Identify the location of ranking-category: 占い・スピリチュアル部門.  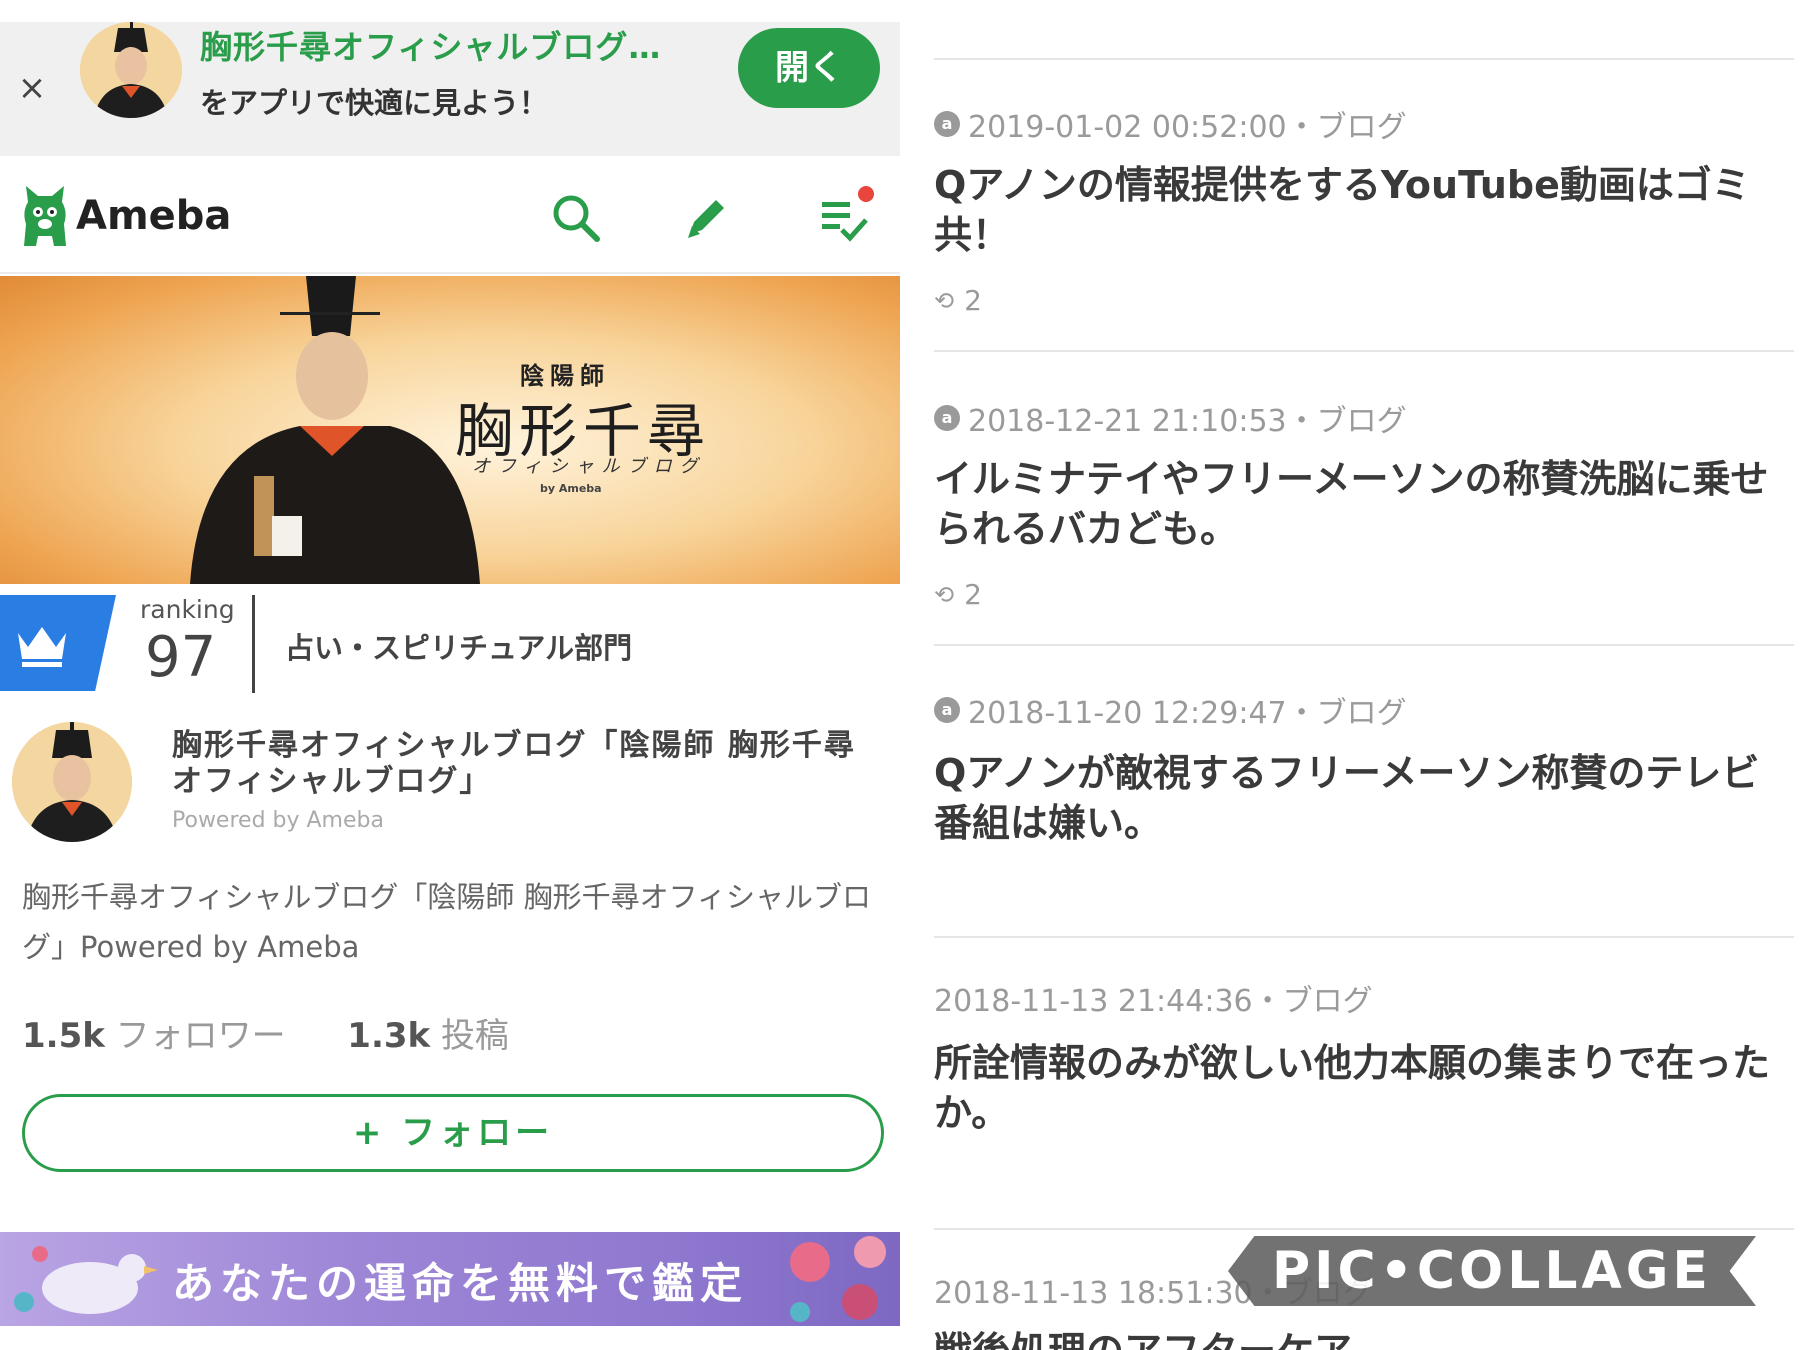
(459, 648).